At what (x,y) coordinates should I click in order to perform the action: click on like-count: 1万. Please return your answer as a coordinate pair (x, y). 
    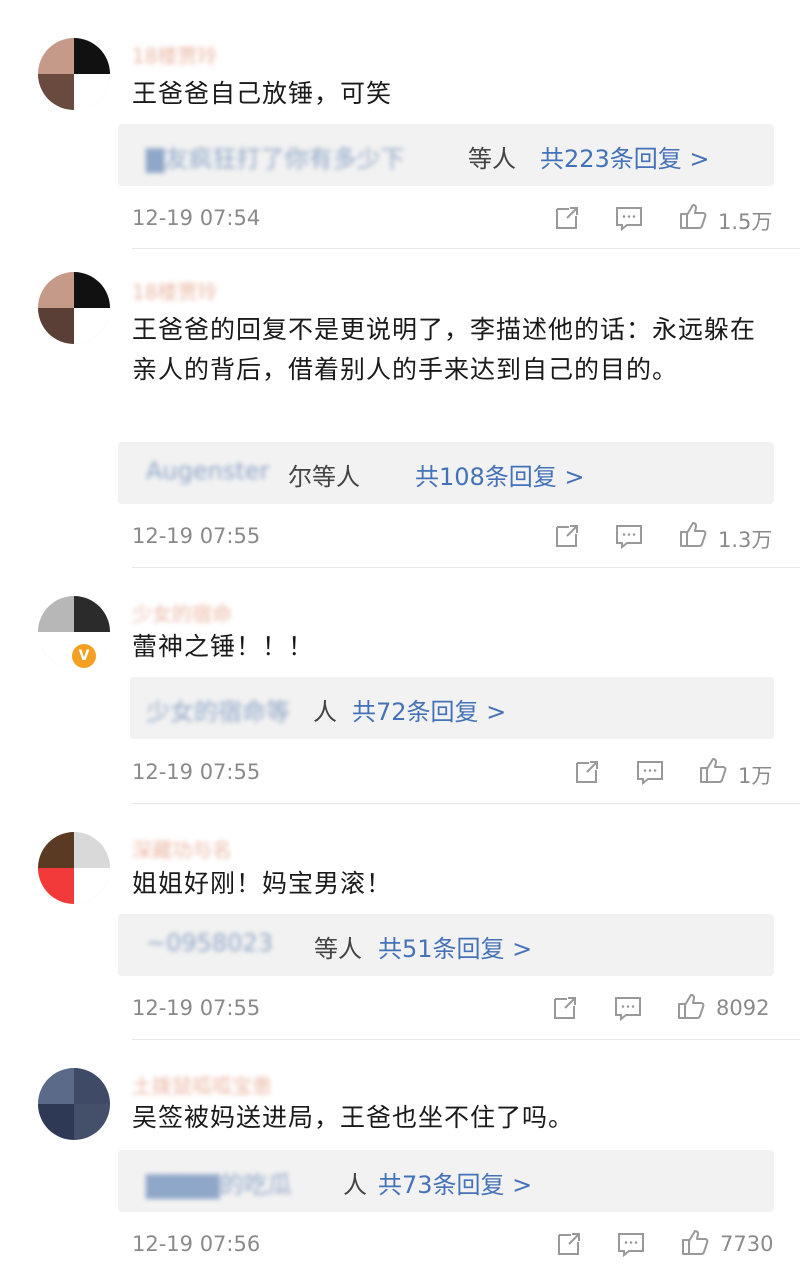
    Looking at the image, I should click on (755, 776).